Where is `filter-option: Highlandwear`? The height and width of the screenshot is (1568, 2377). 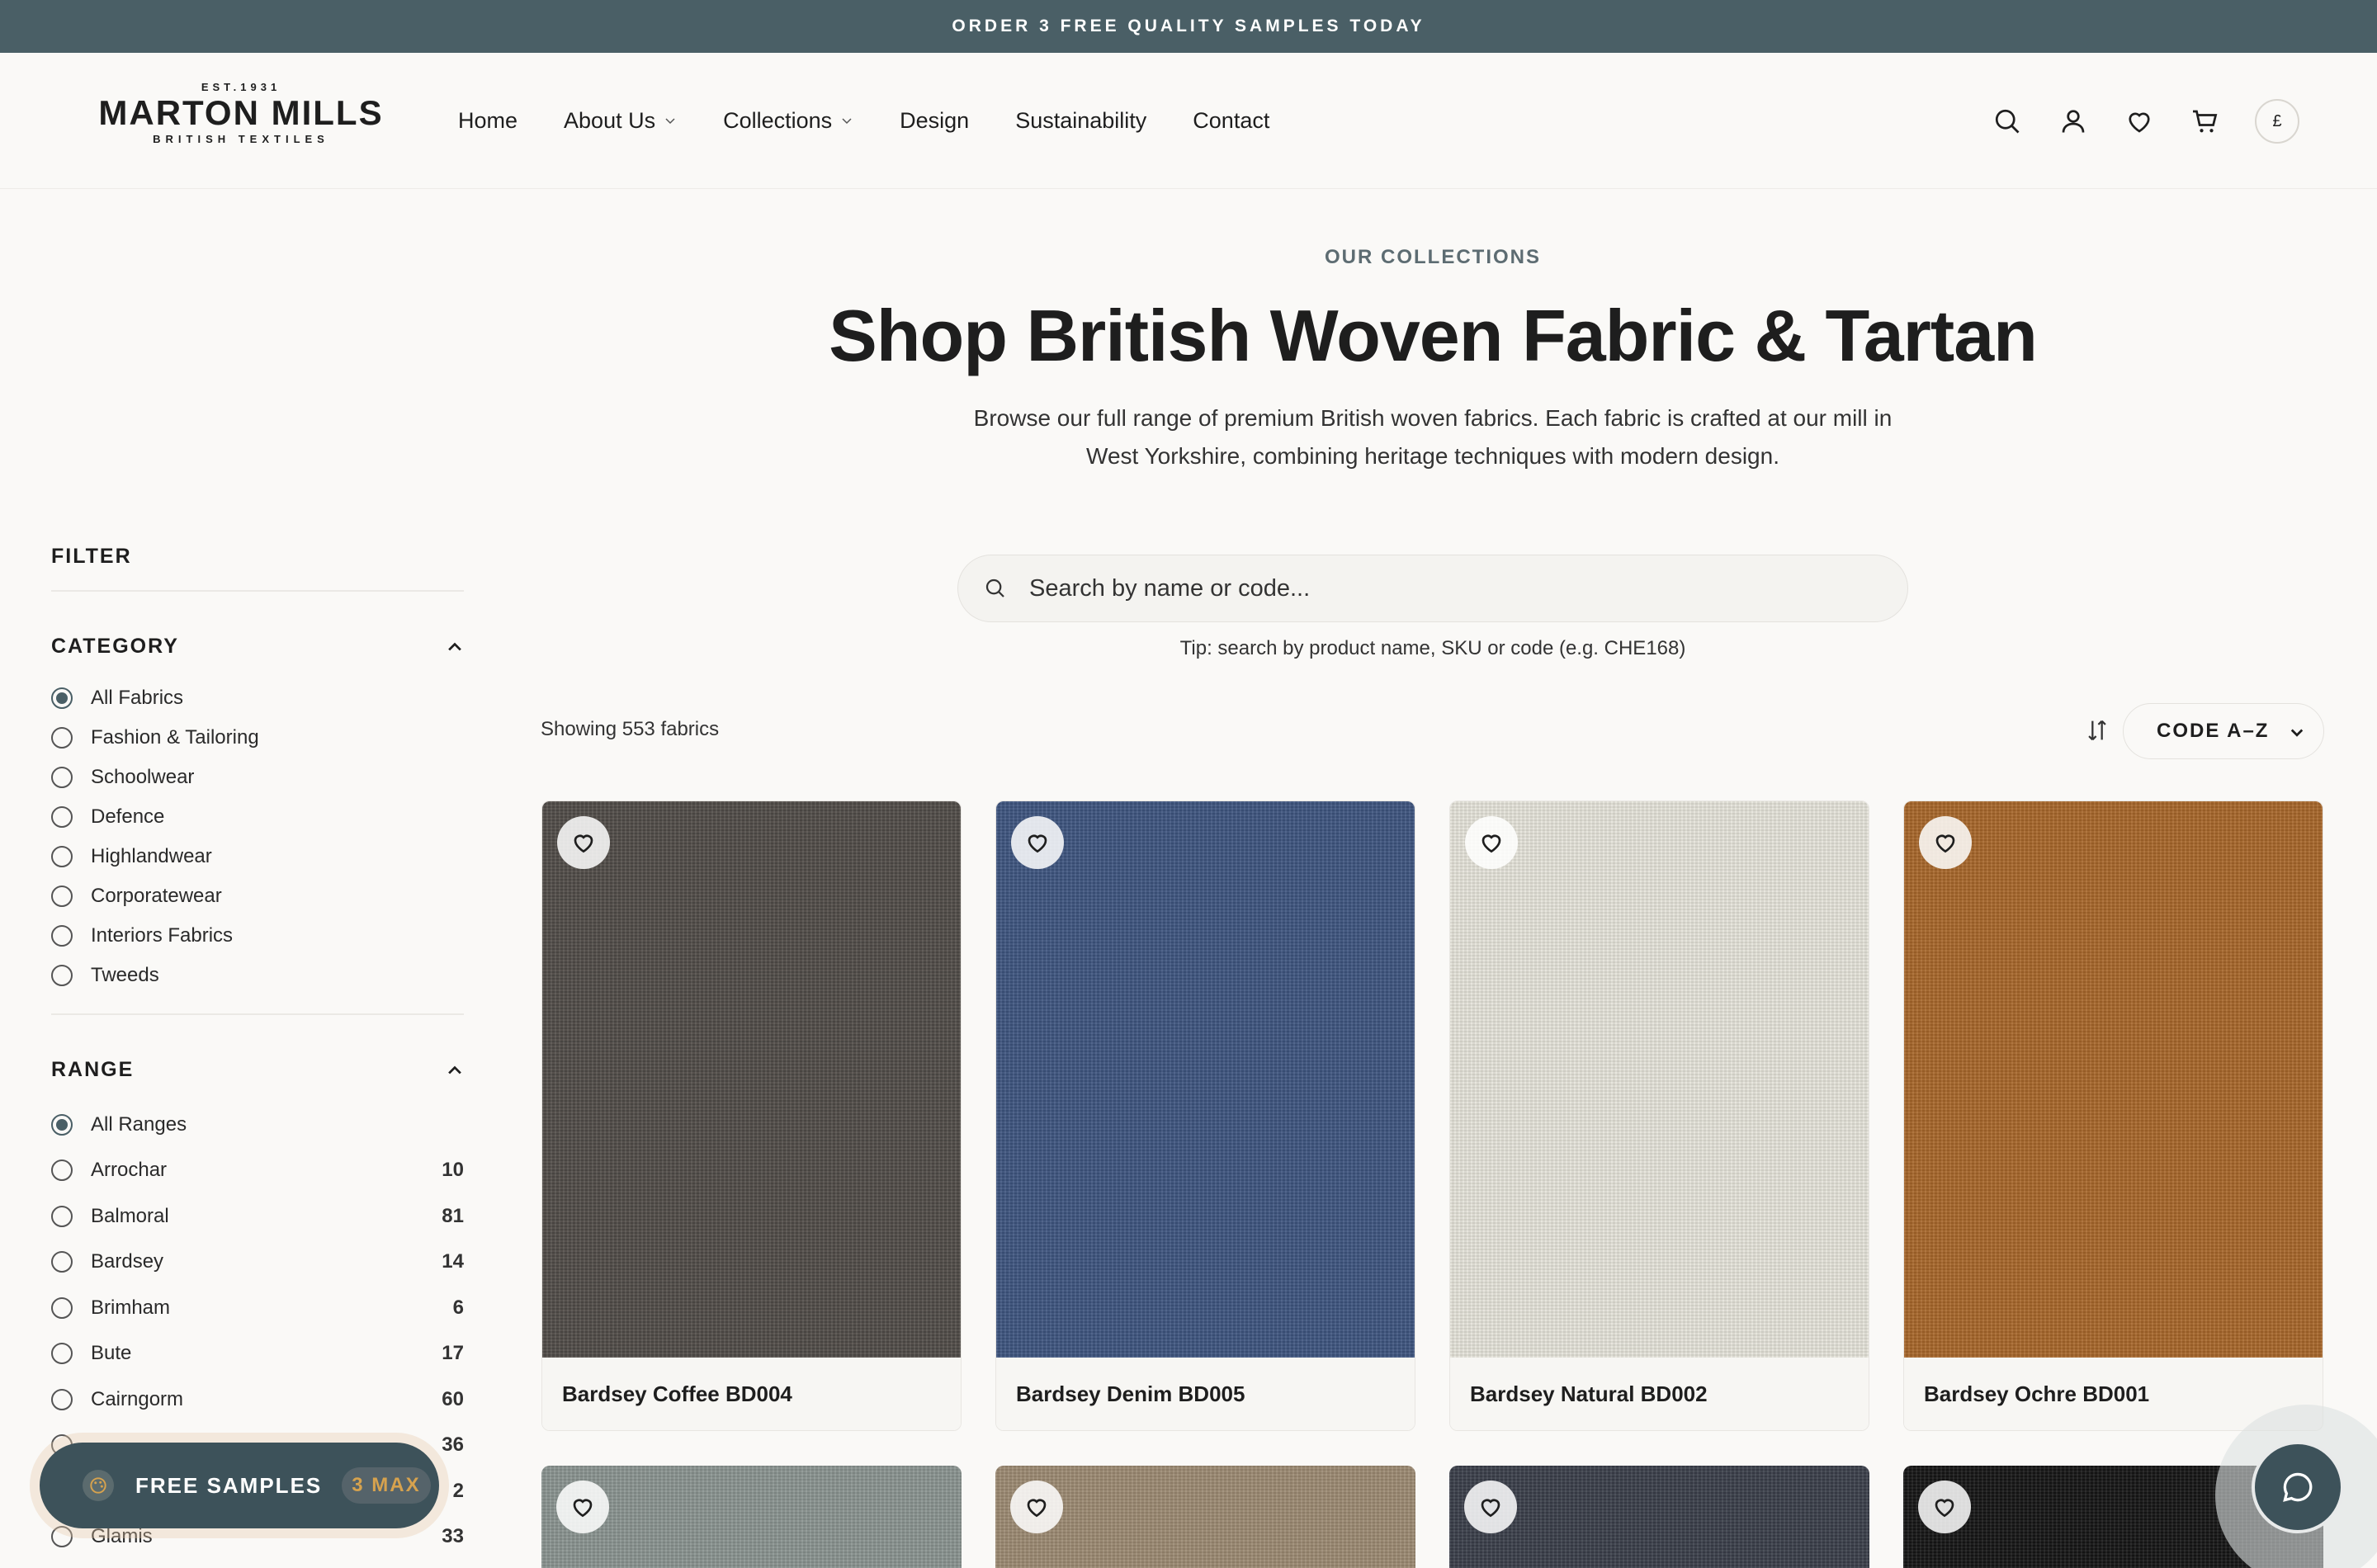 filter-option: Highlandwear is located at coordinates (257, 856).